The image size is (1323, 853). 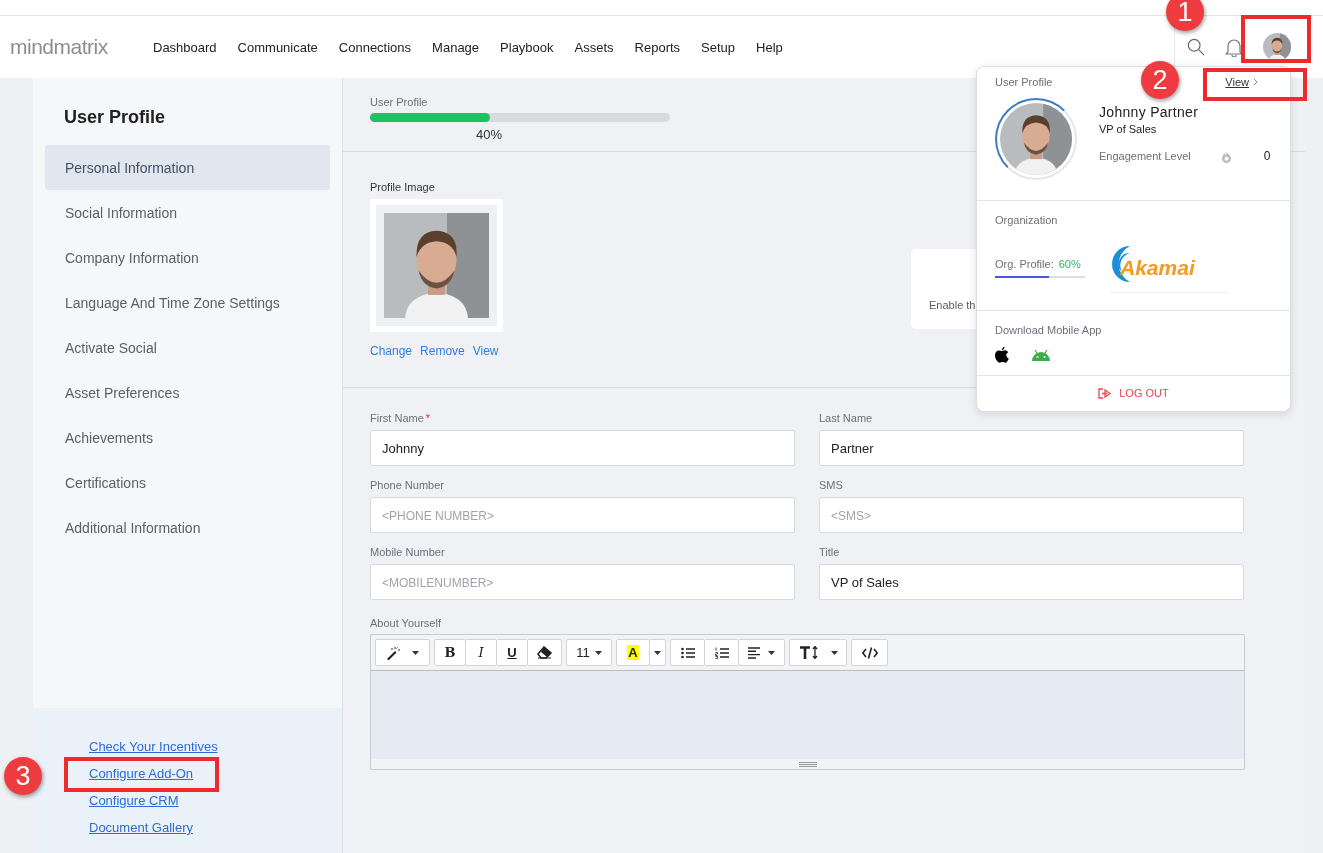 I want to click on apple-icon, so click(x=1002, y=355).